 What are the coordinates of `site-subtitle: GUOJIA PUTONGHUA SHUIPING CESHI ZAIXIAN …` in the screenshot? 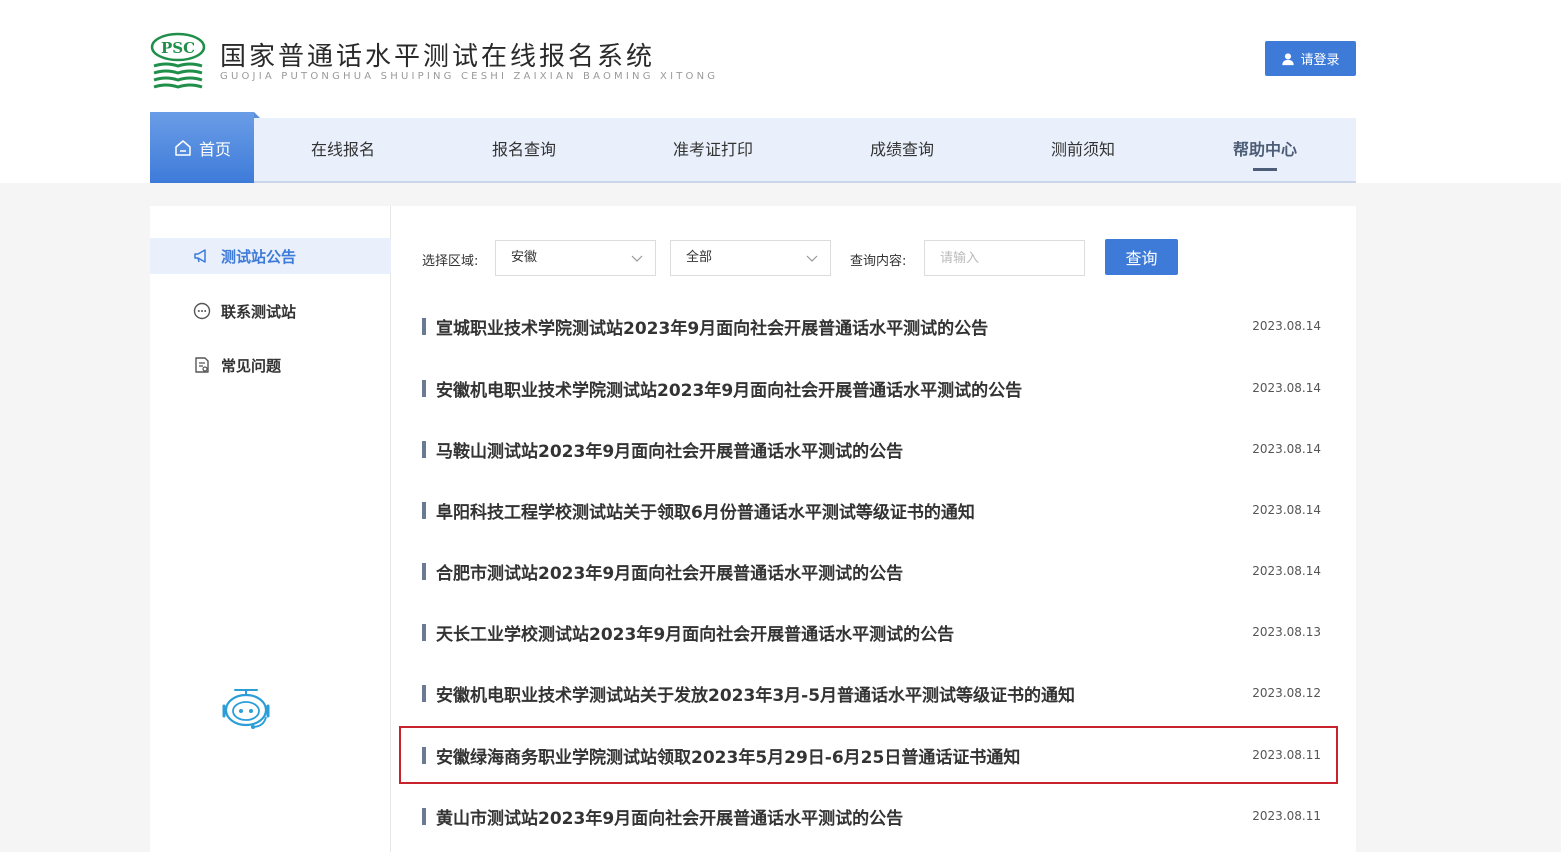 It's located at (469, 76).